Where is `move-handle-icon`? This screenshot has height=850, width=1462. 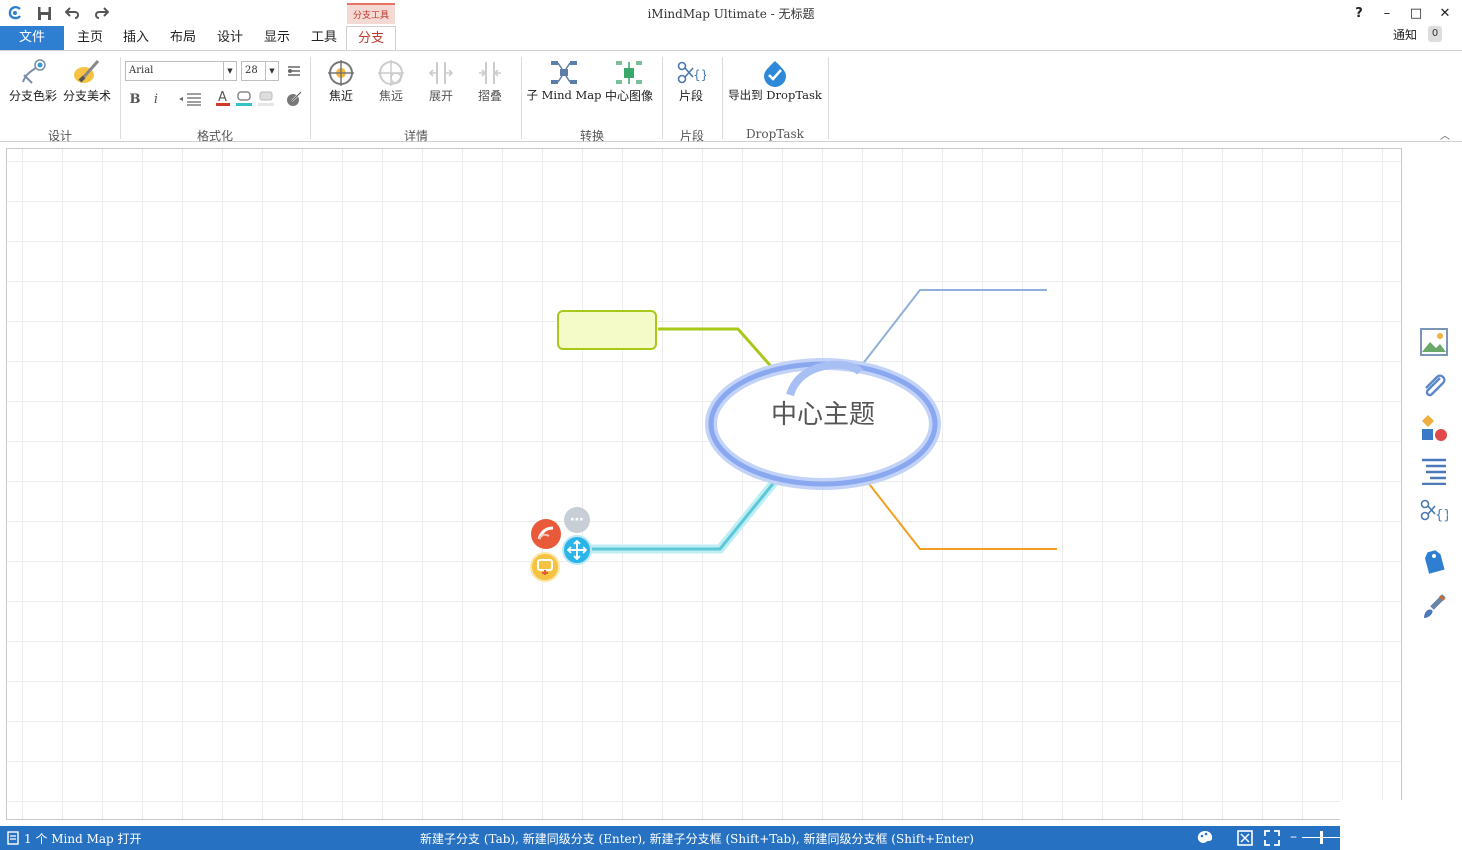 move-handle-icon is located at coordinates (577, 550).